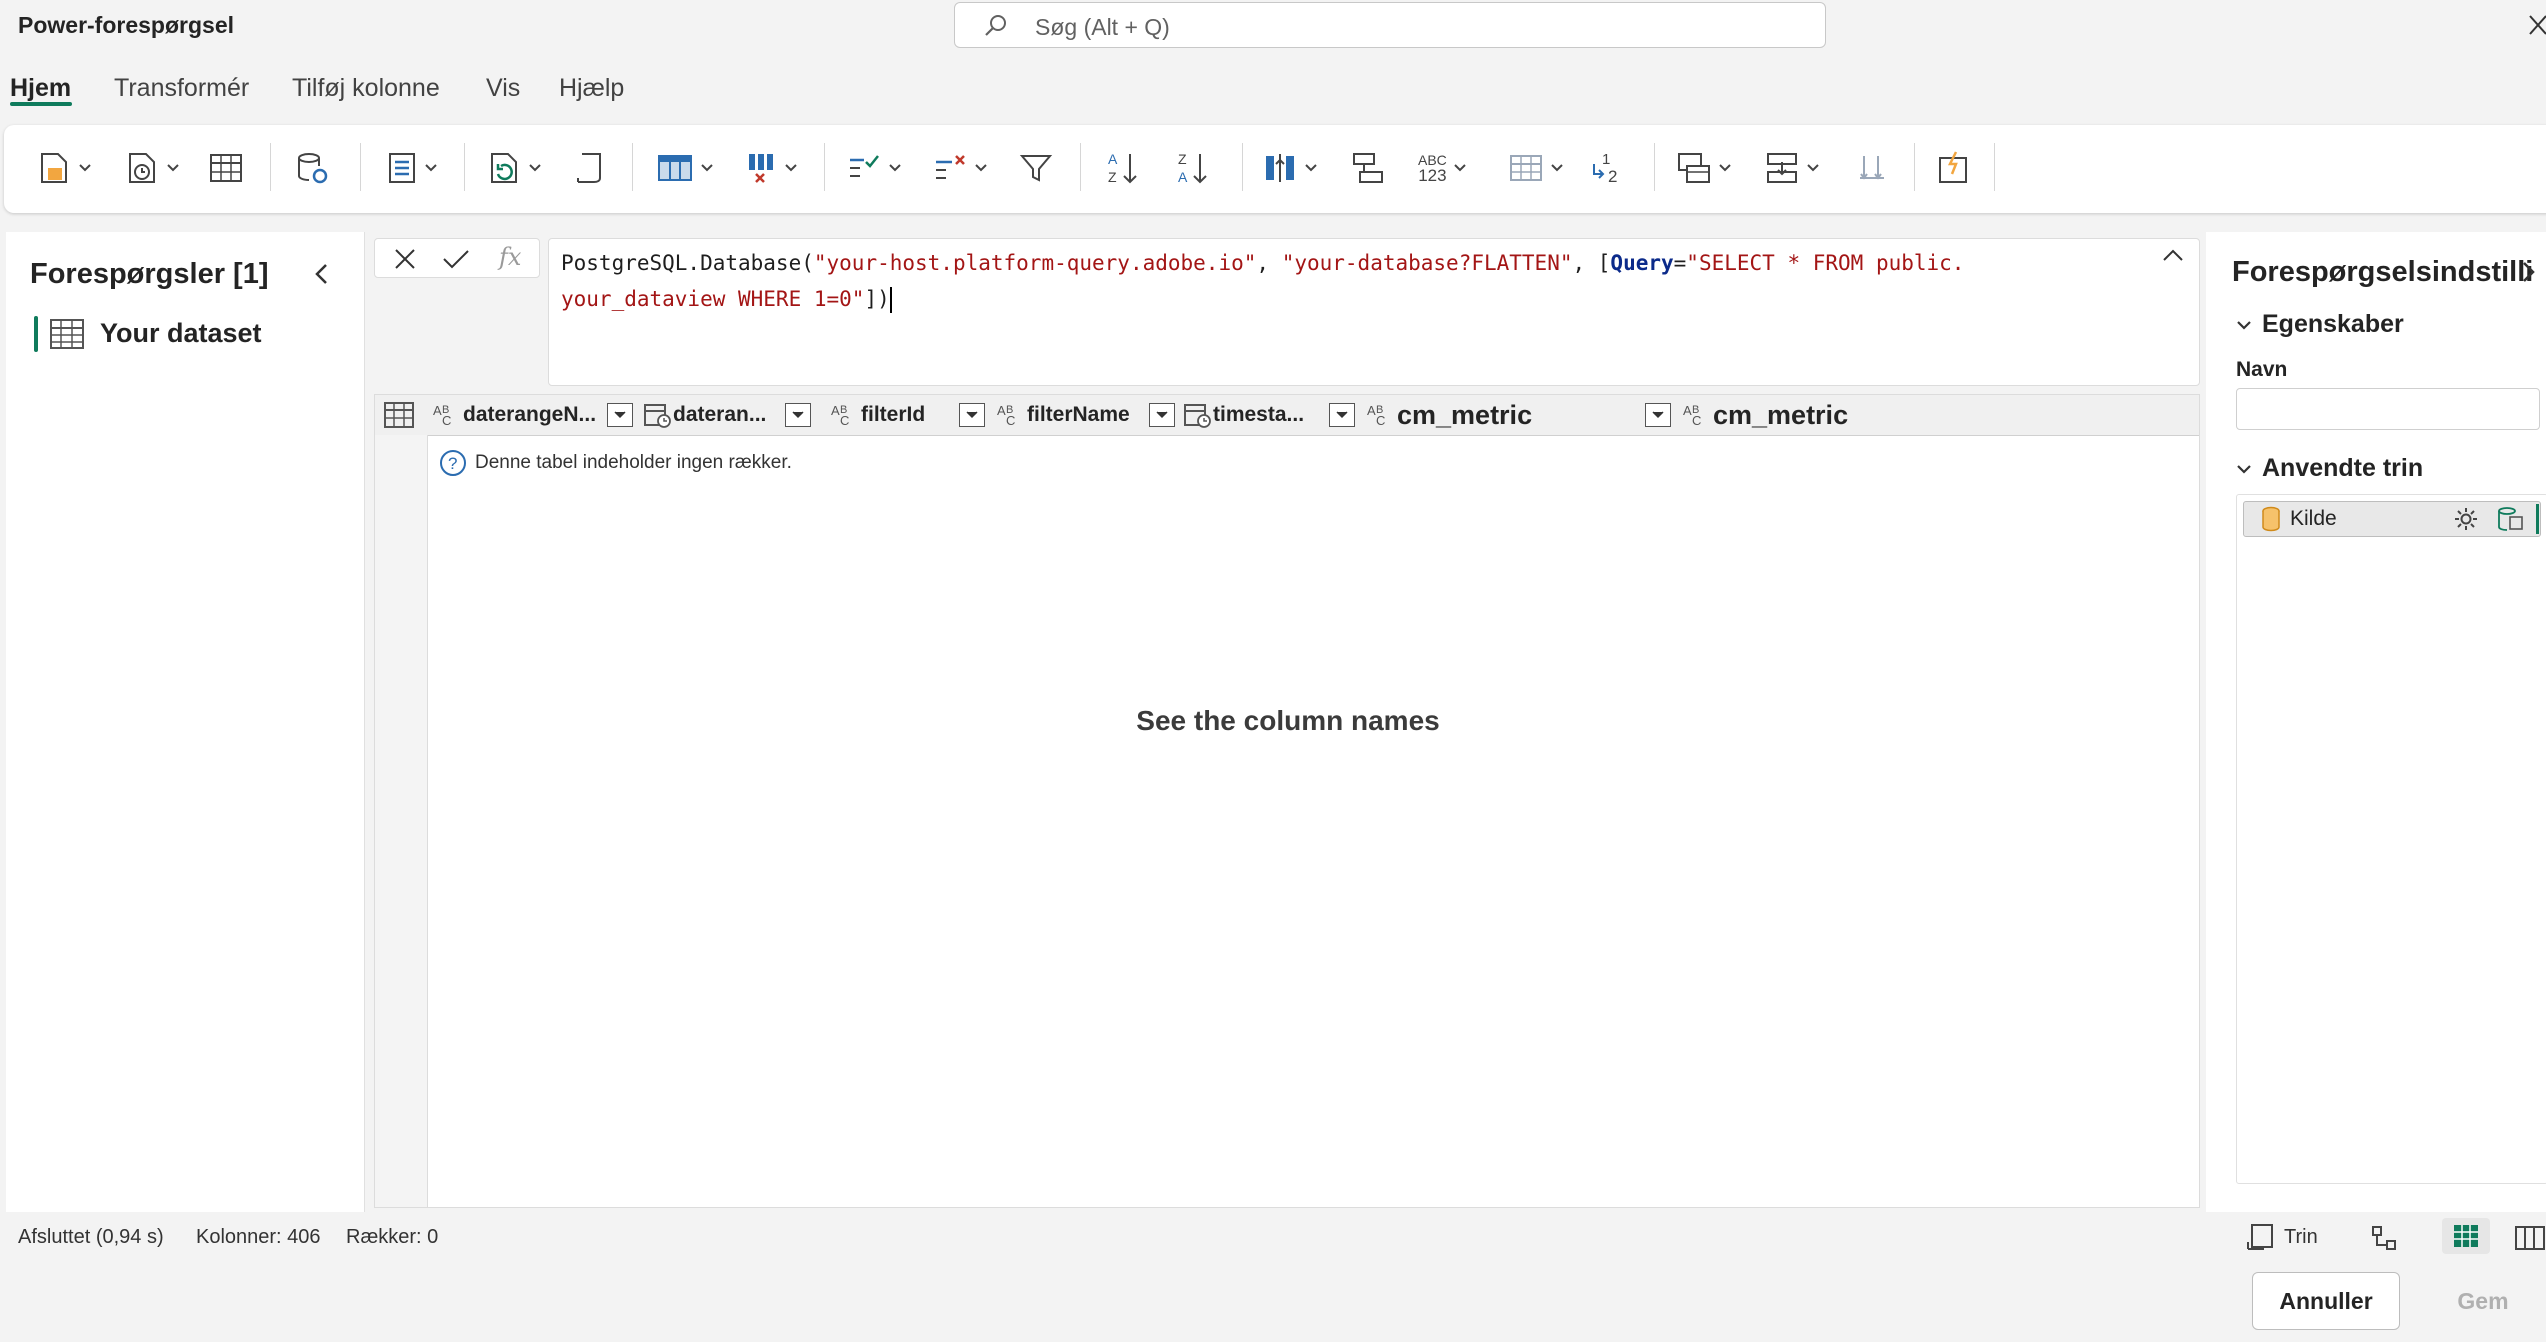 This screenshot has width=2546, height=1342. I want to click on tab-tilfoej-kolonne: Tilføj kolonne, so click(366, 88).